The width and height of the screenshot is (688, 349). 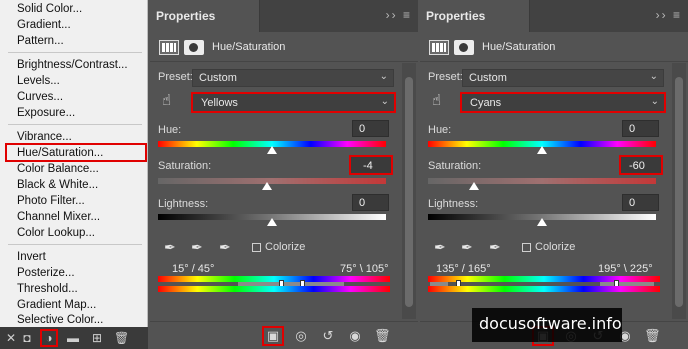 What do you see at coordinates (355, 336) in the screenshot?
I see `visibility-eye-icon: ◉` at bounding box center [355, 336].